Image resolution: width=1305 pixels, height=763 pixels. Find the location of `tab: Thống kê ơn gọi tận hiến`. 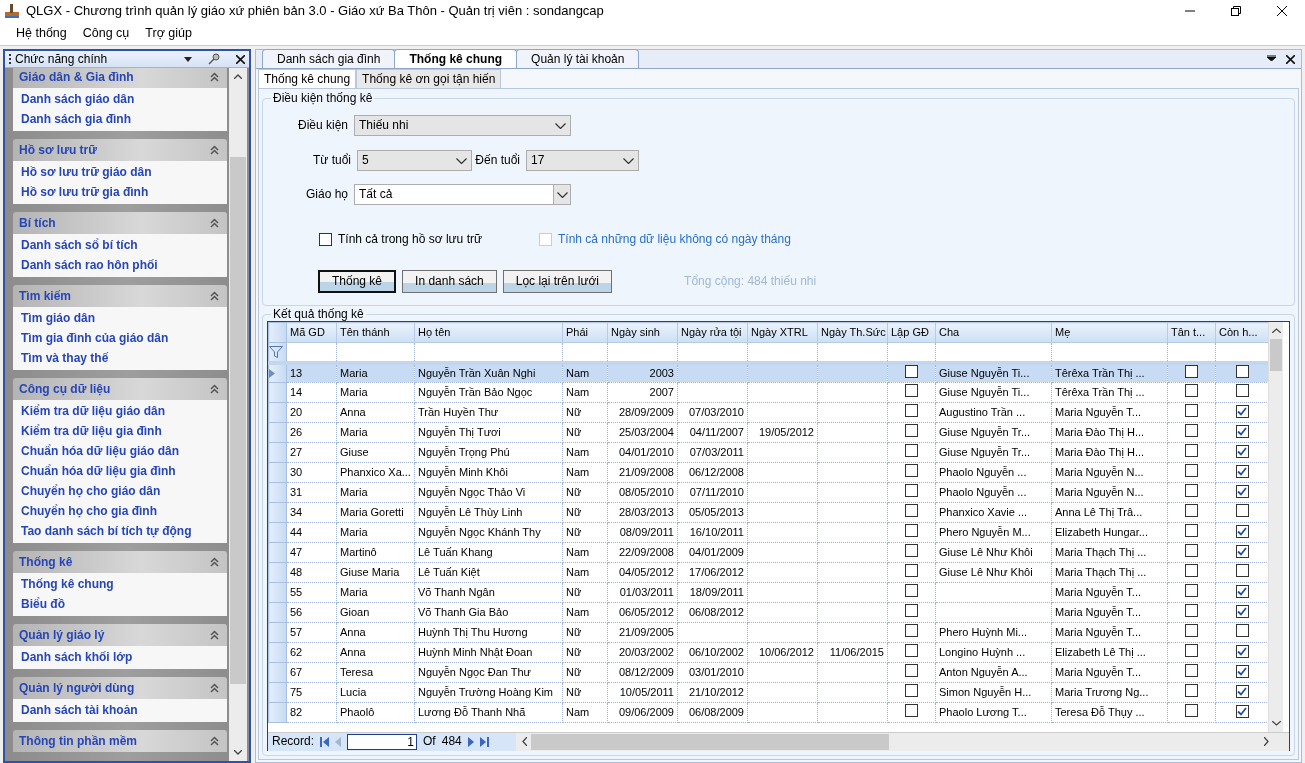

tab: Thống kê ơn gọi tận hiến is located at coordinates (429, 78).